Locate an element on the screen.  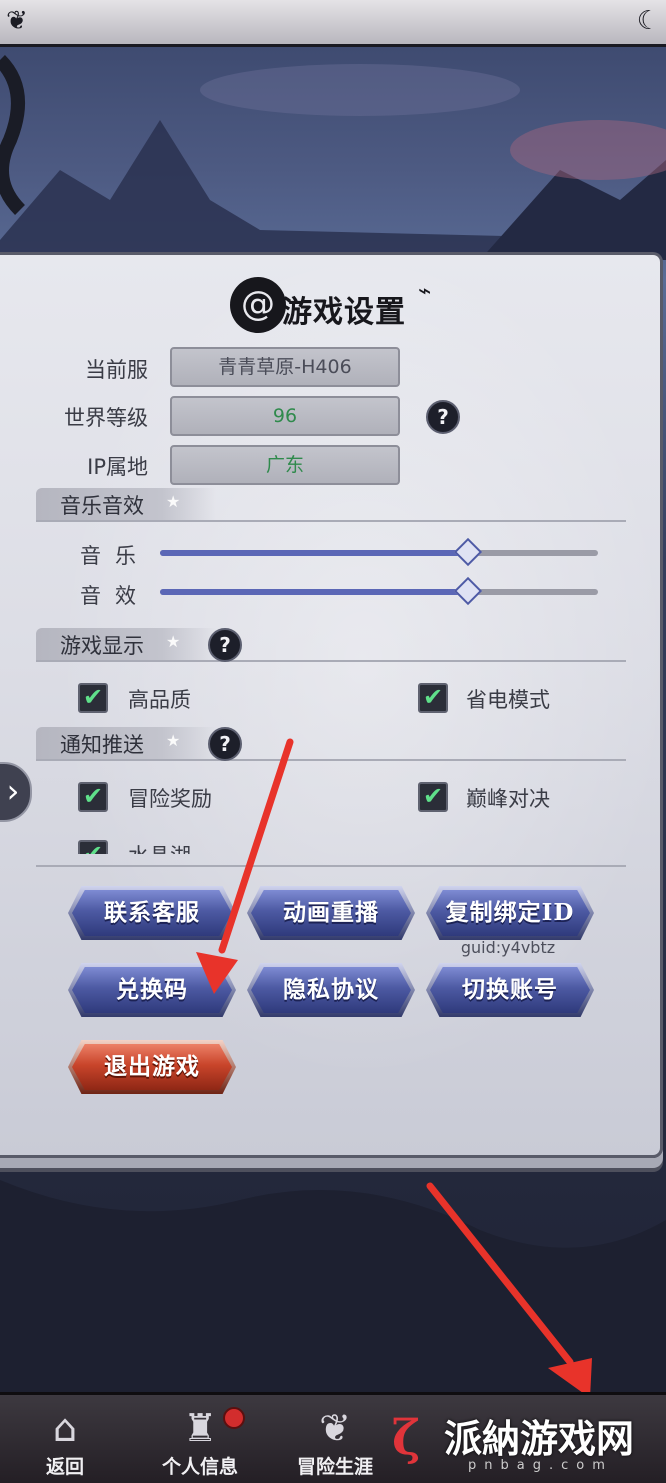
nav-profile: ♜ 个人信息 is located at coordinates (200, 1439).